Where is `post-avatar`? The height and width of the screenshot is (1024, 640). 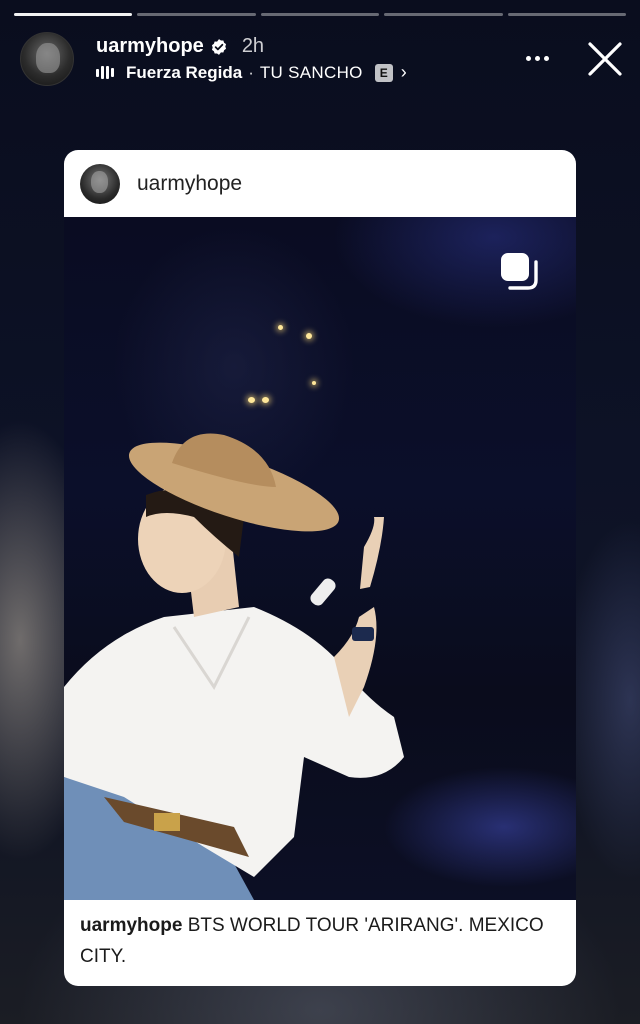 post-avatar is located at coordinates (100, 183).